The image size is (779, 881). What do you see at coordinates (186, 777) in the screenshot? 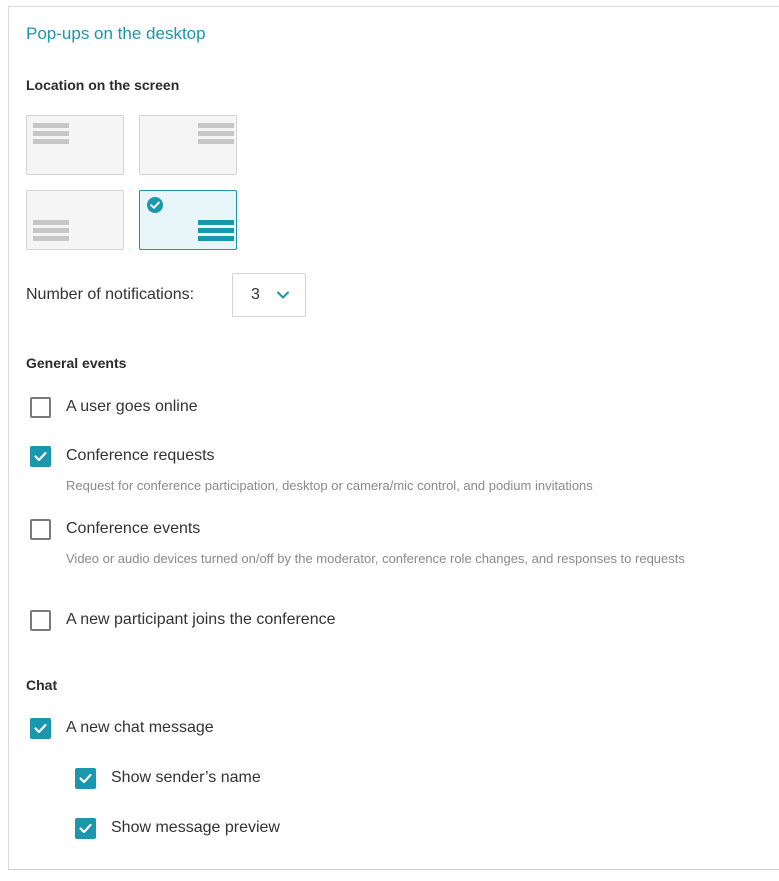
I see `show-sender-name-label: Show sender’s name` at bounding box center [186, 777].